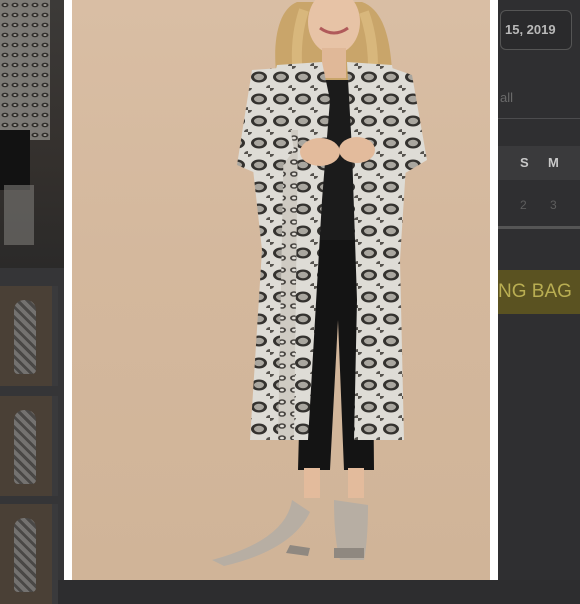 The height and width of the screenshot is (604, 580). I want to click on date-field: 15, 2019, so click(536, 30).